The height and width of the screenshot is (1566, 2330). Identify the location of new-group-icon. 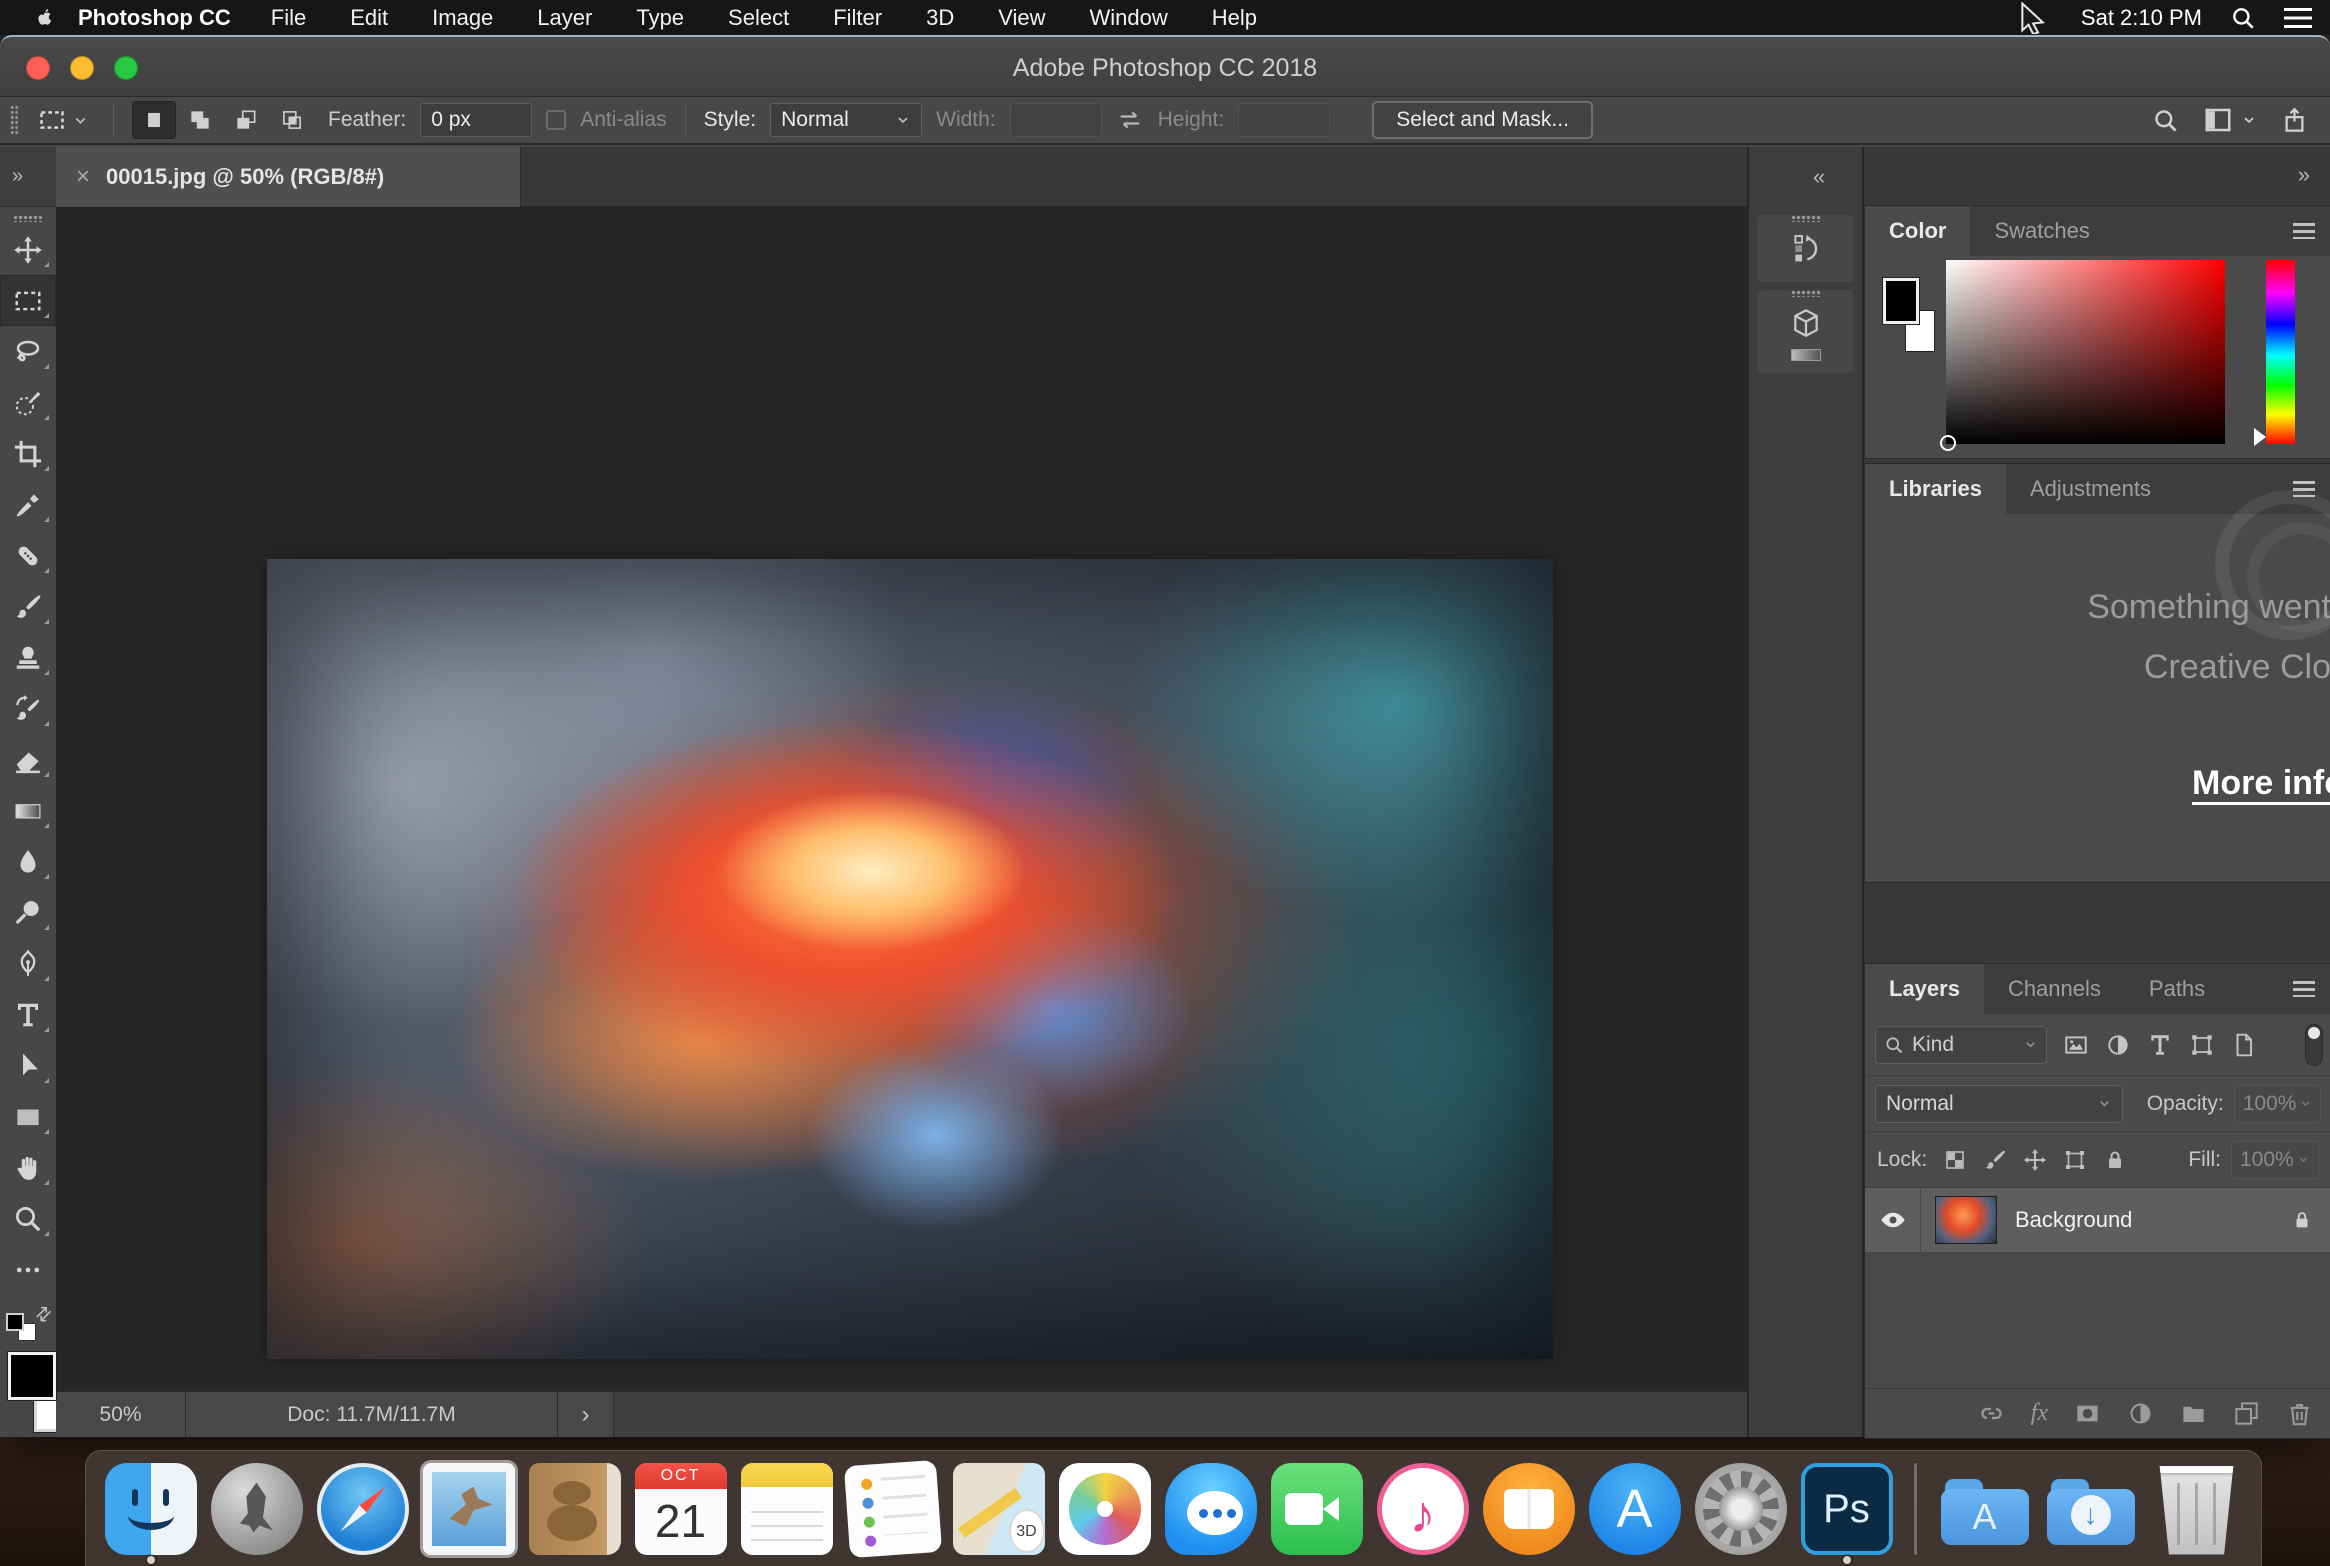
(2193, 1413).